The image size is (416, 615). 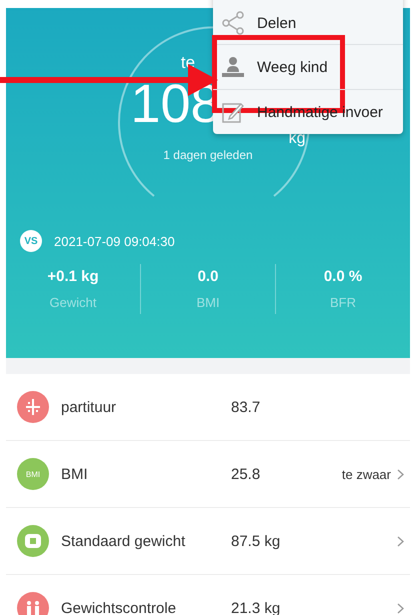 What do you see at coordinates (73, 302) in the screenshot?
I see `stat-label: Gewicht` at bounding box center [73, 302].